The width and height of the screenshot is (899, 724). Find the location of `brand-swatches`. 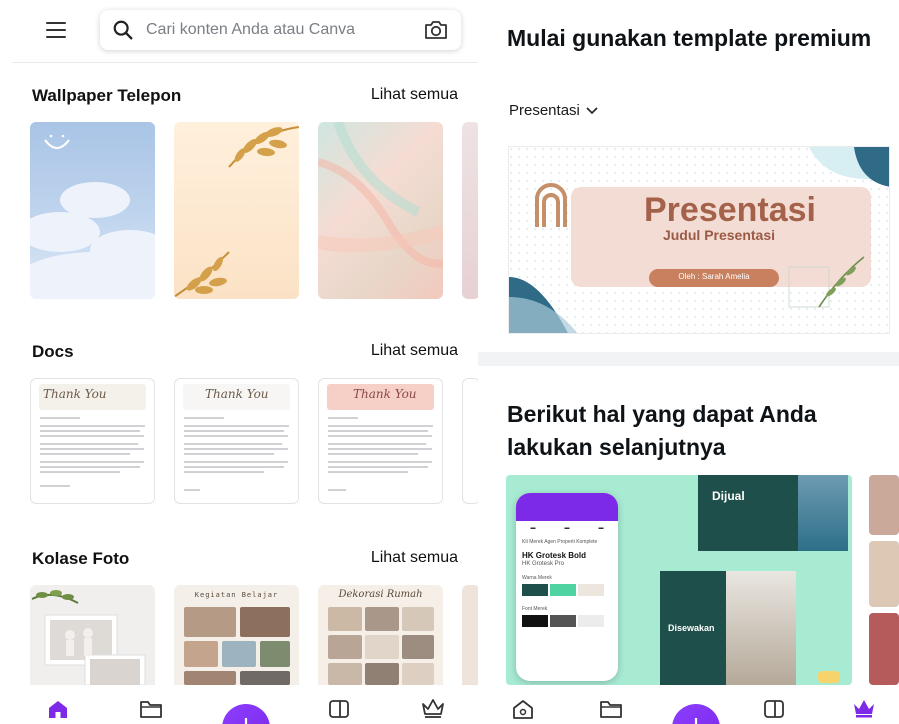

brand-swatches is located at coordinates (567, 590).